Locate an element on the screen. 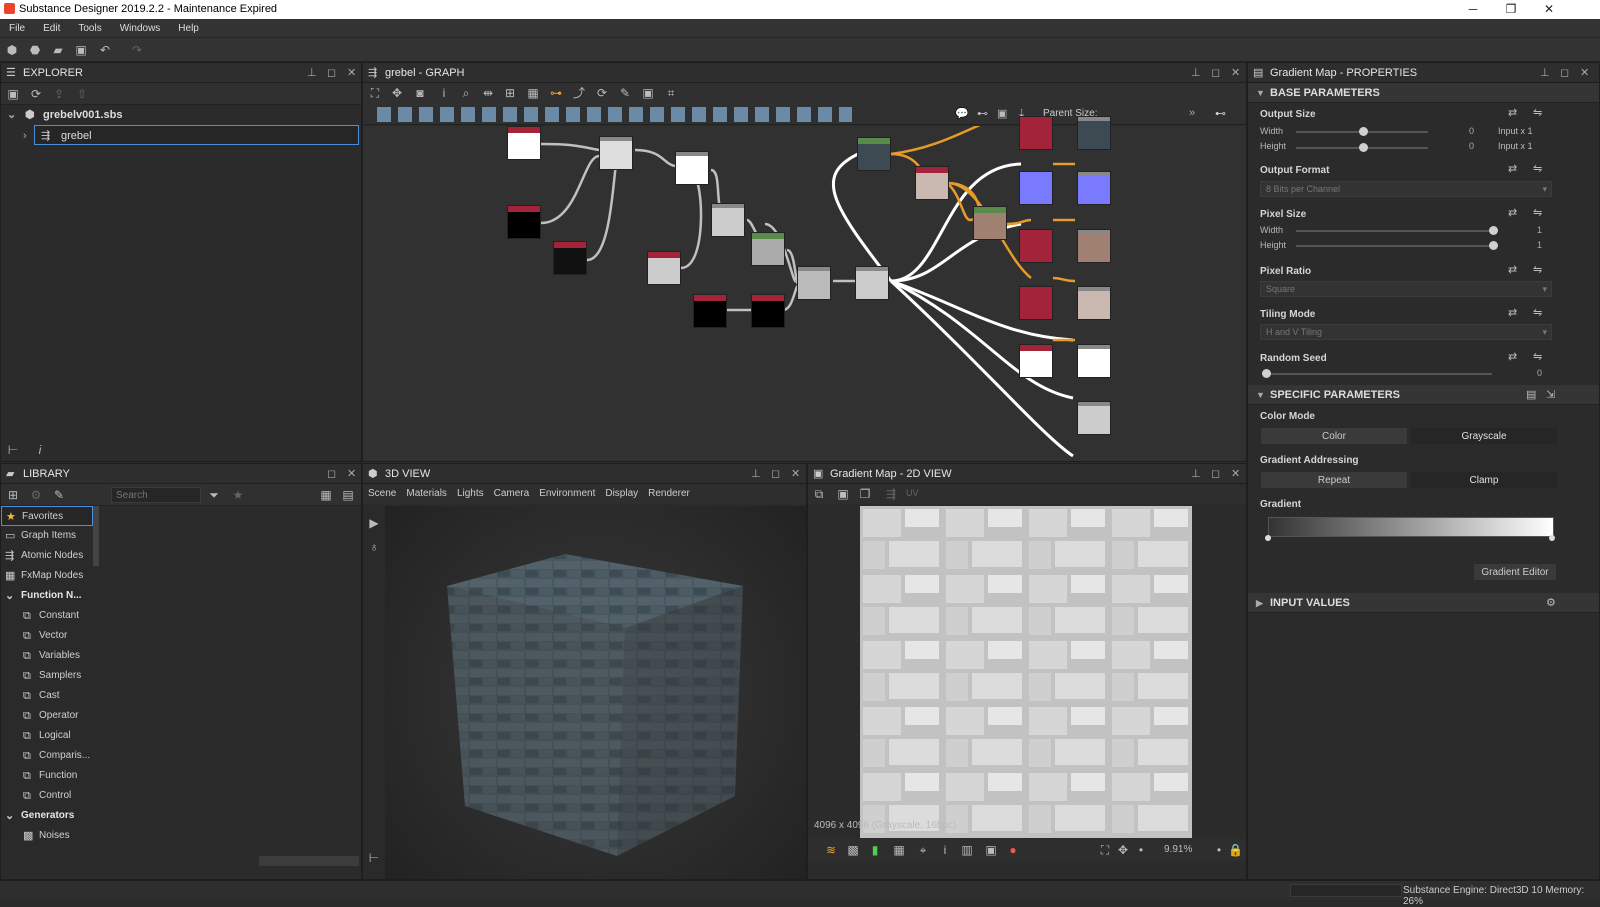  video-camera-icon: ▶ is located at coordinates (374, 523).